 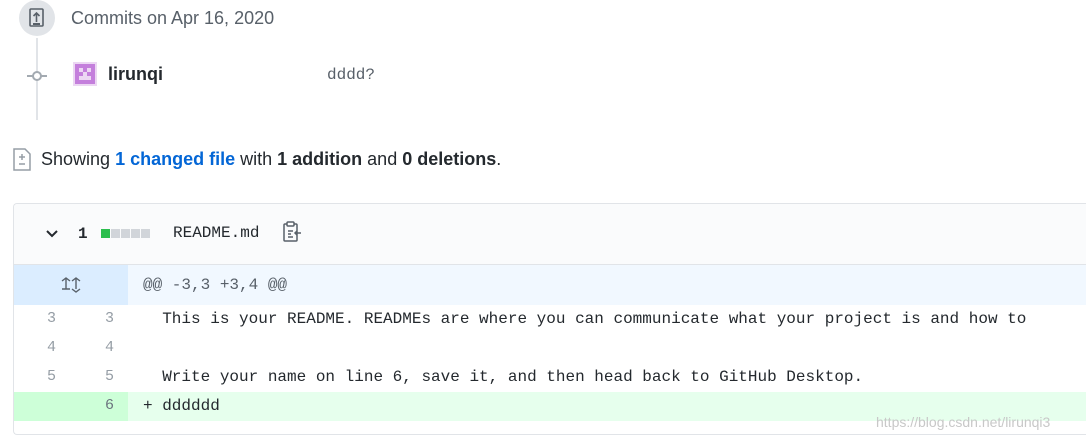 What do you see at coordinates (22, 162) in the screenshot?
I see `file-diff-icon` at bounding box center [22, 162].